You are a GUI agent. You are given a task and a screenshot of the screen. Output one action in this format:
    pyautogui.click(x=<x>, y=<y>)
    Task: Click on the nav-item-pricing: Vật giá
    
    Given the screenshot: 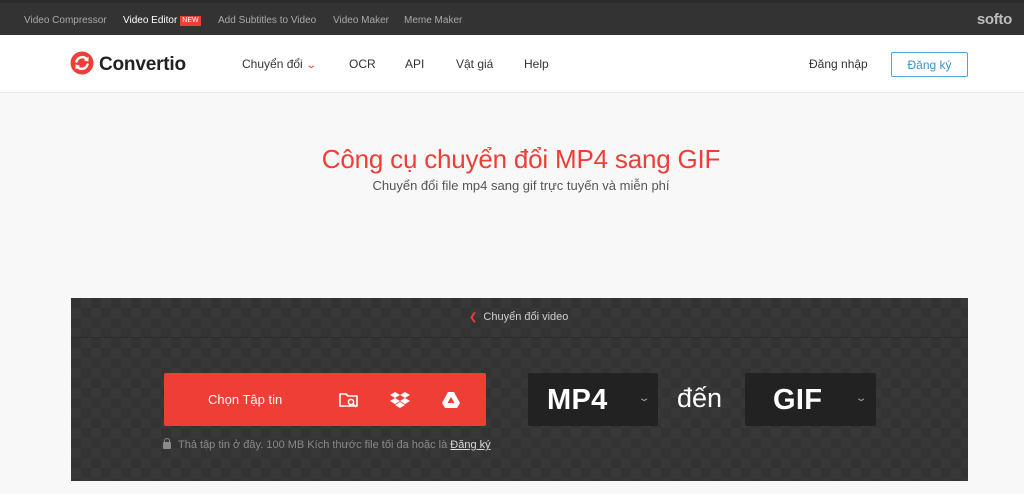 What is the action you would take?
    pyautogui.click(x=474, y=64)
    